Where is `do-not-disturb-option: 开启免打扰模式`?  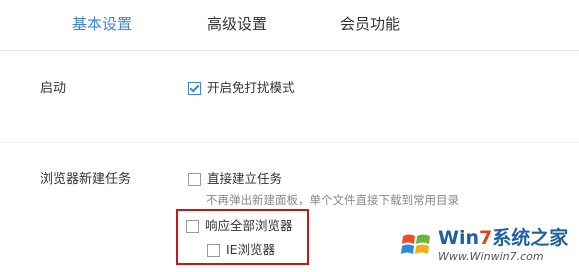 do-not-disturb-option: 开启免打扰模式 is located at coordinates (241, 88).